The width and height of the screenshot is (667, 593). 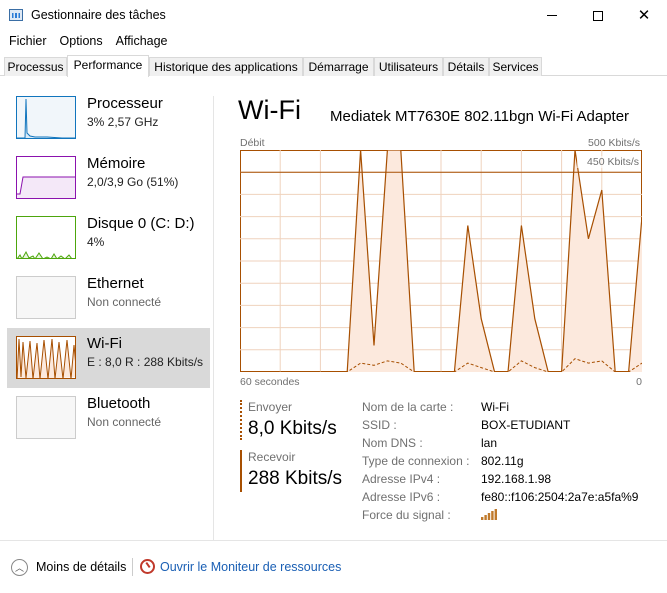 What do you see at coordinates (27, 42) in the screenshot?
I see `menu-fichier: Fichier` at bounding box center [27, 42].